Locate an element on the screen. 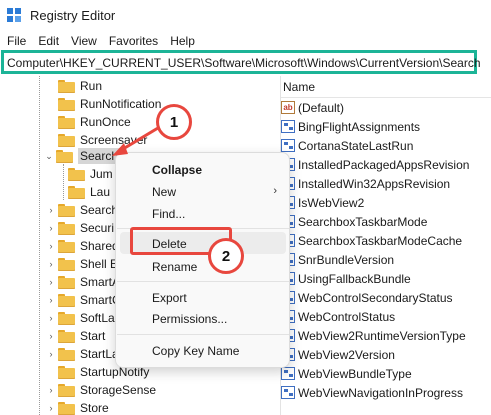 This screenshot has width=491, height=415. tree-item-label: Securi is located at coordinates (97, 228).